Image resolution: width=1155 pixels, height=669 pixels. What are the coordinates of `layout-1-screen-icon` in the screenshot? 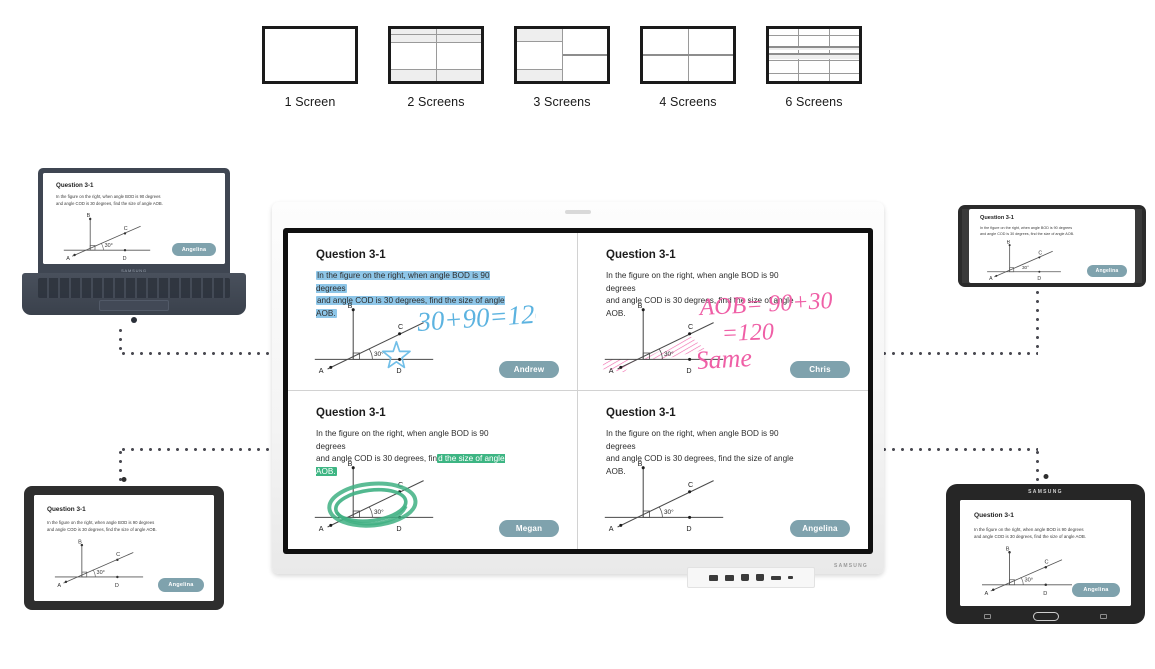 It's located at (310, 55).